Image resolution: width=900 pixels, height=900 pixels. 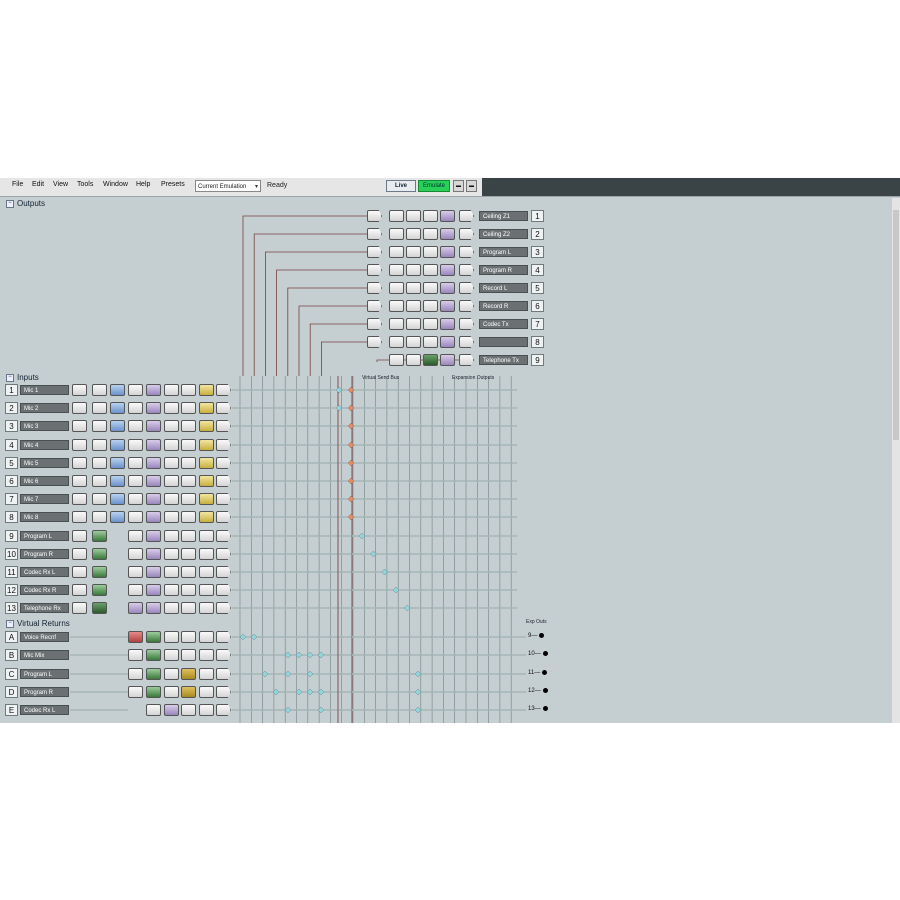 I want to click on input-number: 6, so click(x=11, y=481).